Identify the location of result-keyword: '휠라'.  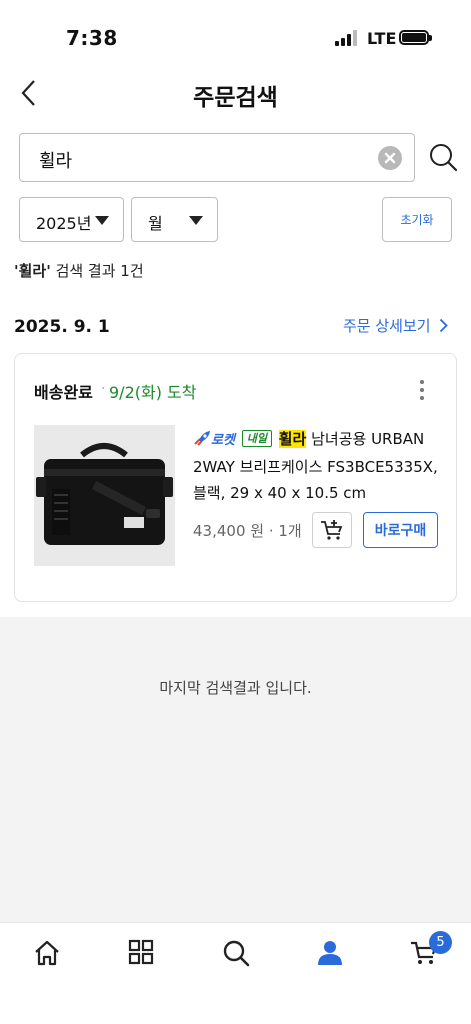
(32, 271).